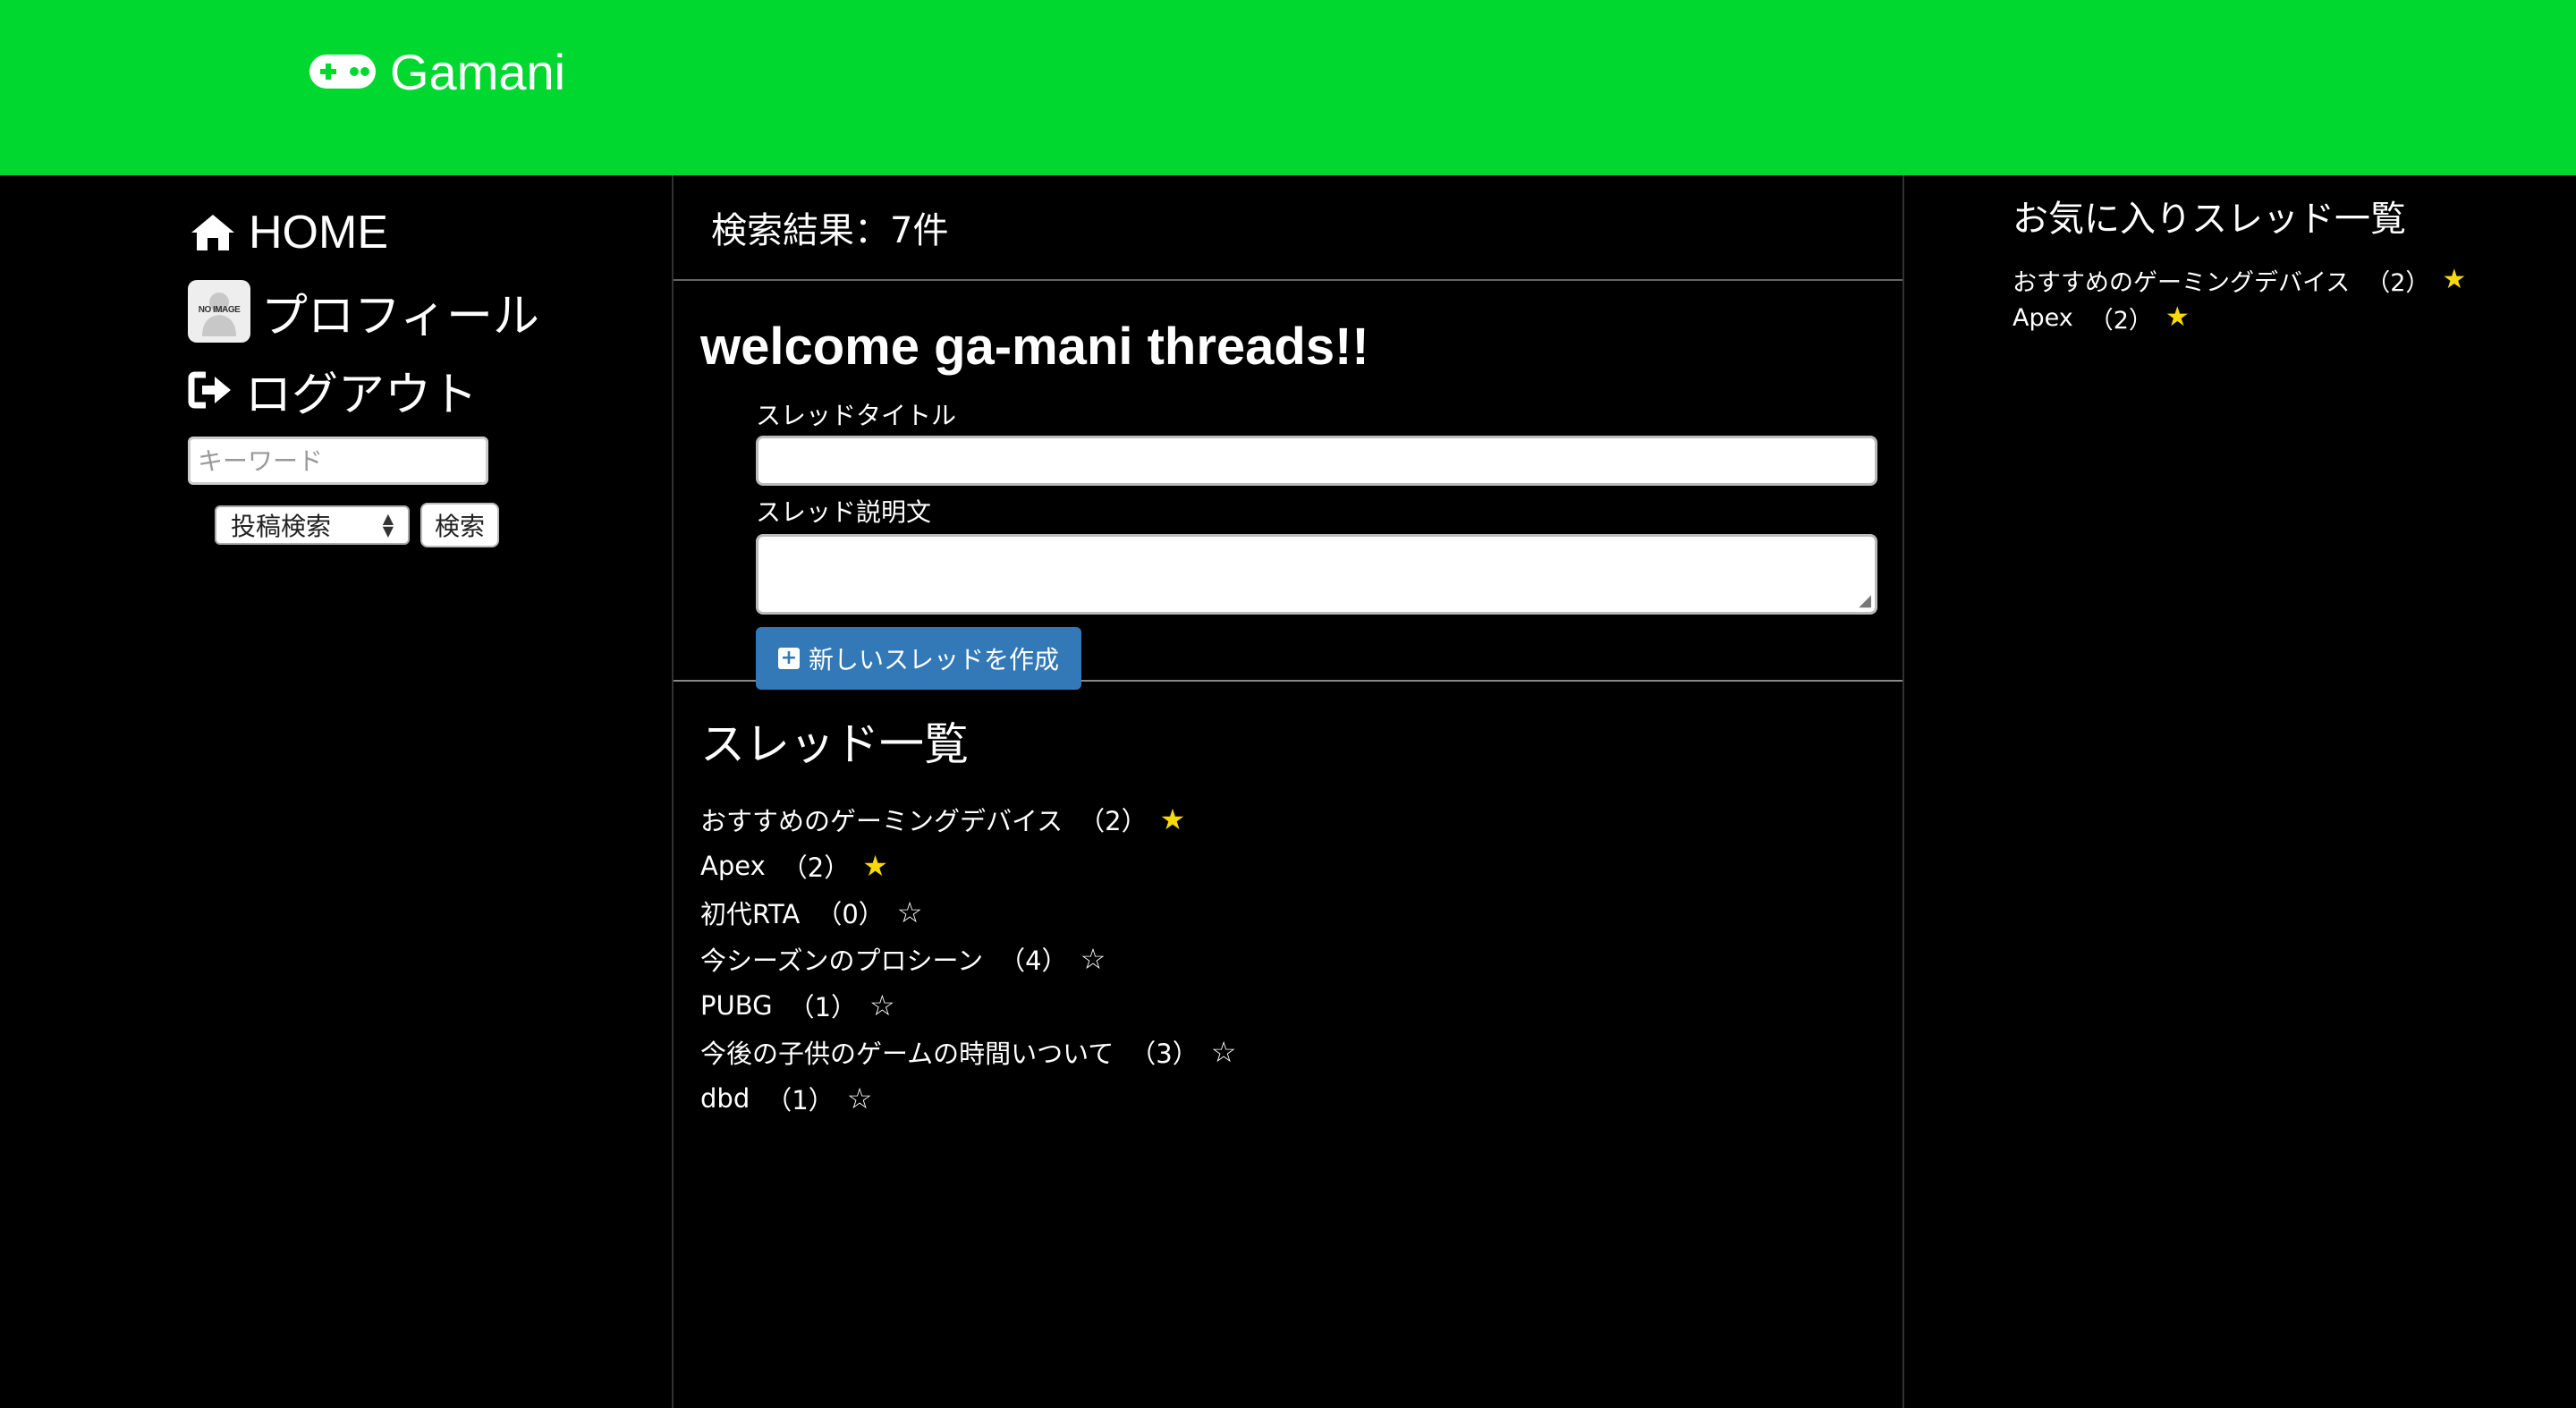  What do you see at coordinates (1034, 347) in the screenshot?
I see `welcome-heading: welcome ga-mani threads!!` at bounding box center [1034, 347].